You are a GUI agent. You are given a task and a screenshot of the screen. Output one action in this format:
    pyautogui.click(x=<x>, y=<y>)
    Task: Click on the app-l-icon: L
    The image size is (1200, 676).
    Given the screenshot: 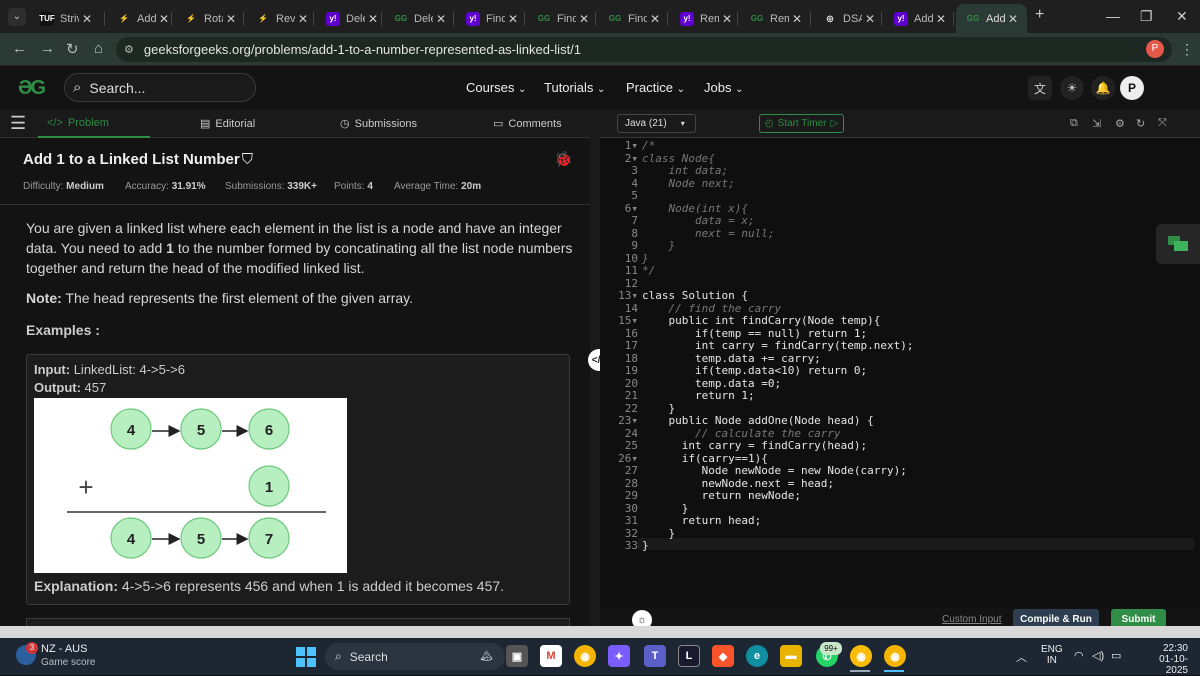 What is the action you would take?
    pyautogui.click(x=689, y=656)
    